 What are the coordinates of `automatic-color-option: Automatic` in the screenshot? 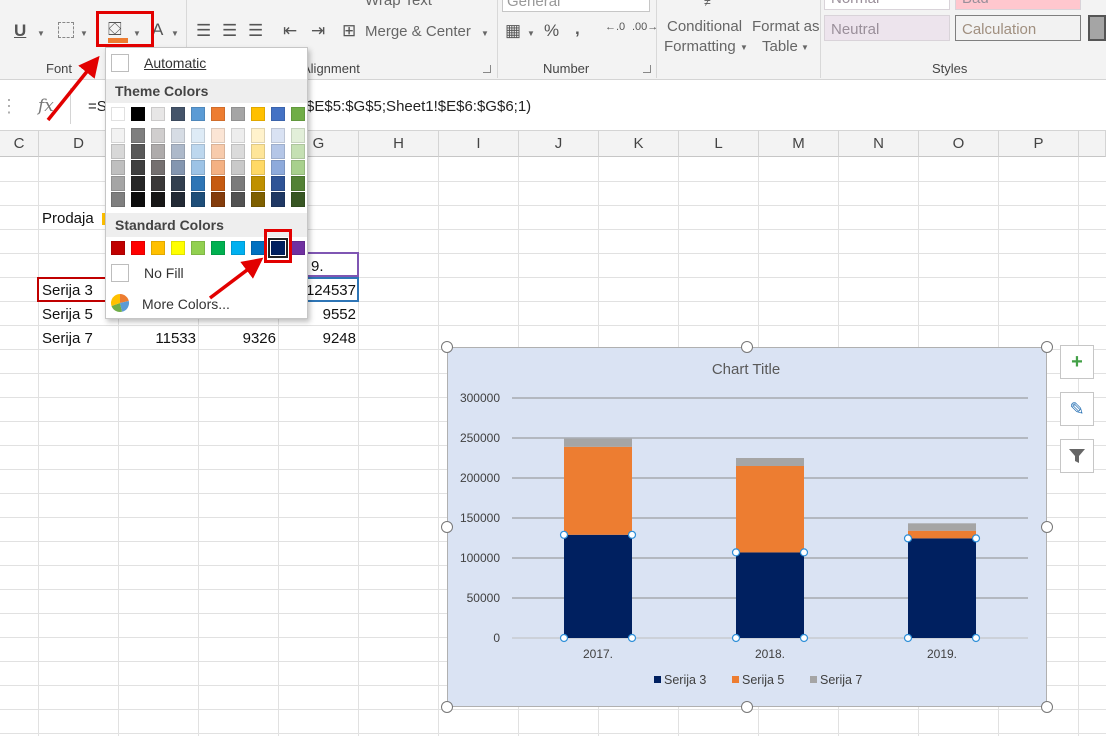 It's located at (206, 63).